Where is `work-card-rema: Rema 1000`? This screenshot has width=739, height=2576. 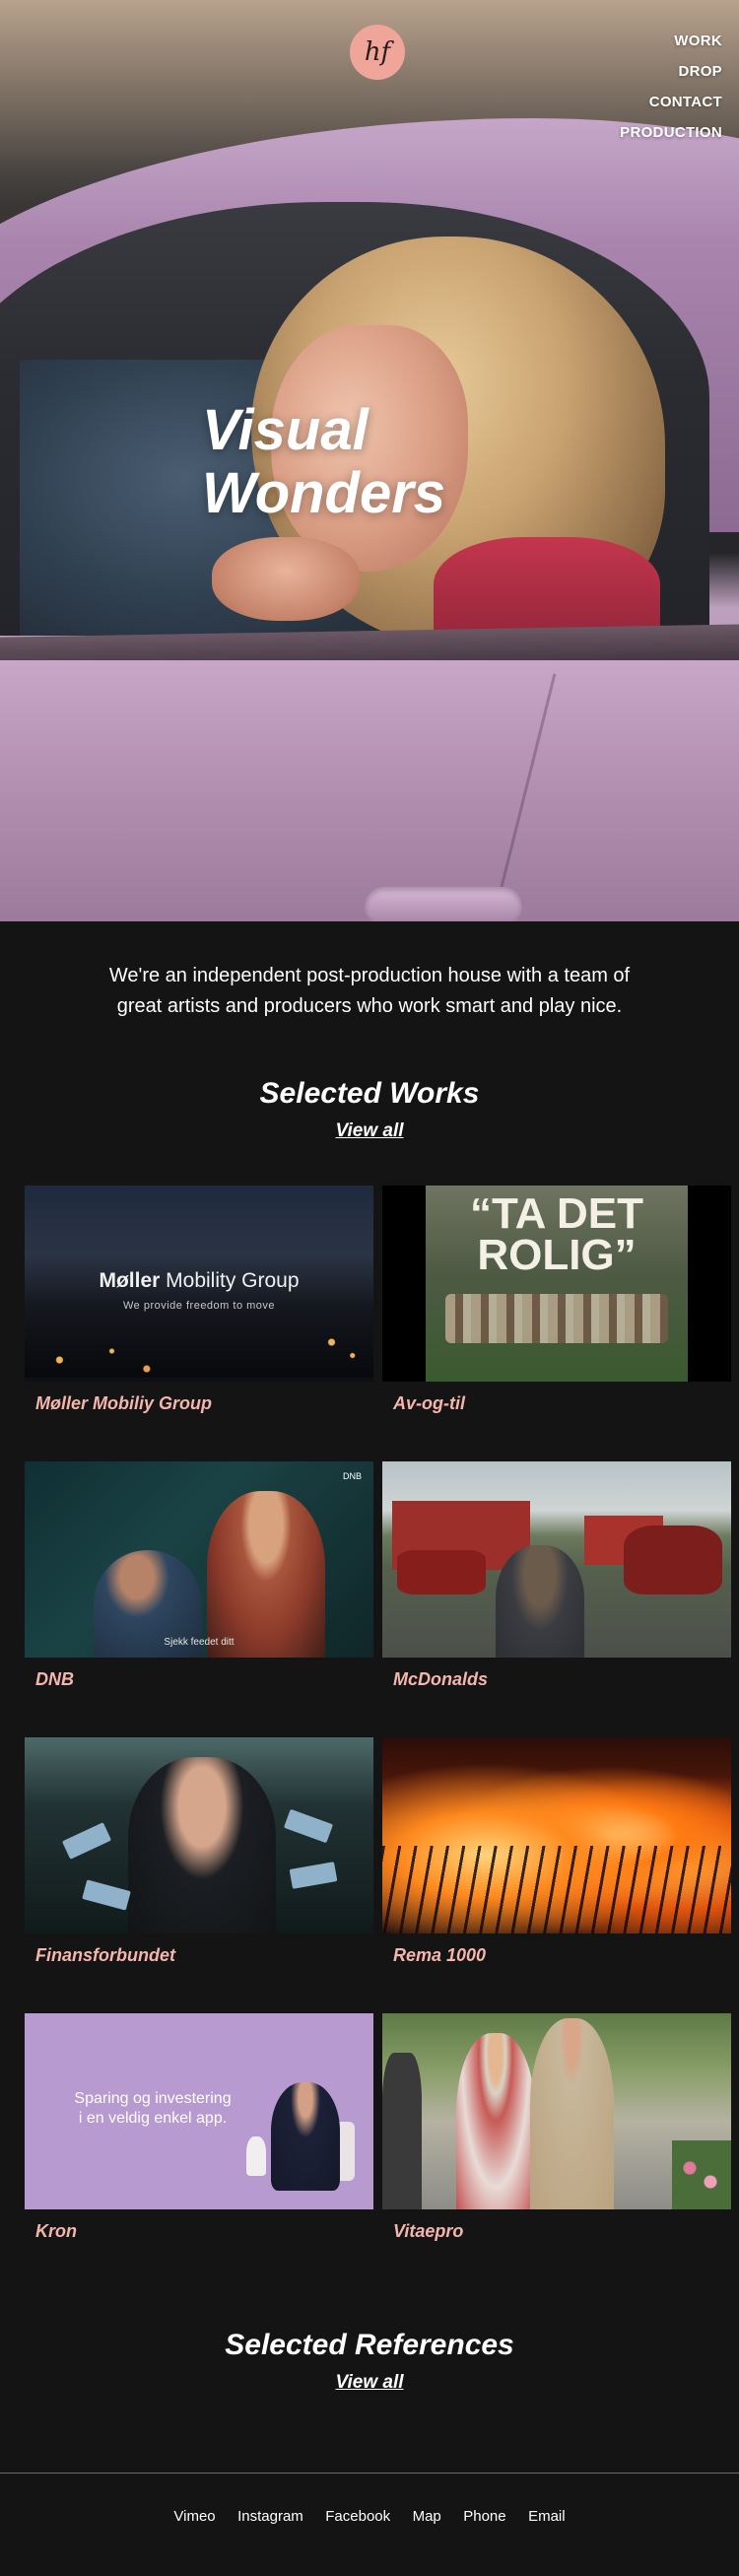 work-card-rema: Rema 1000 is located at coordinates (557, 1875).